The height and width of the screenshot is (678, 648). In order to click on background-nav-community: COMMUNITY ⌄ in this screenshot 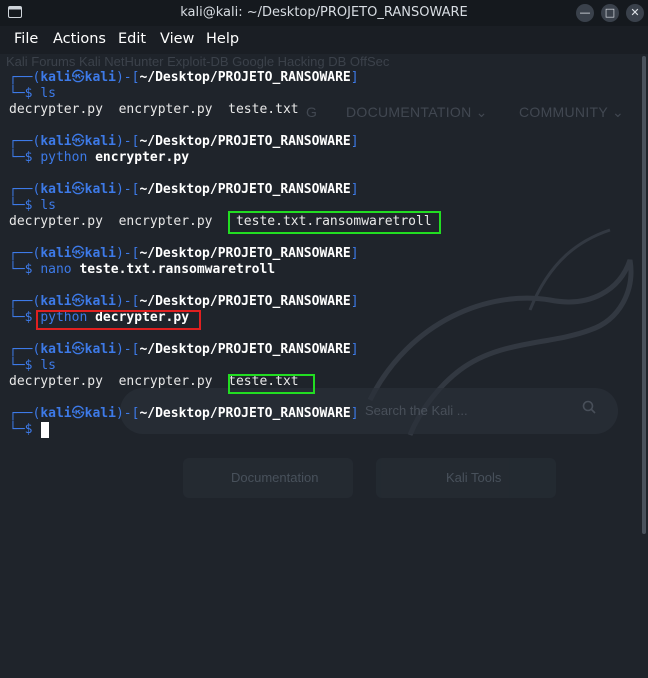, I will do `click(571, 112)`.